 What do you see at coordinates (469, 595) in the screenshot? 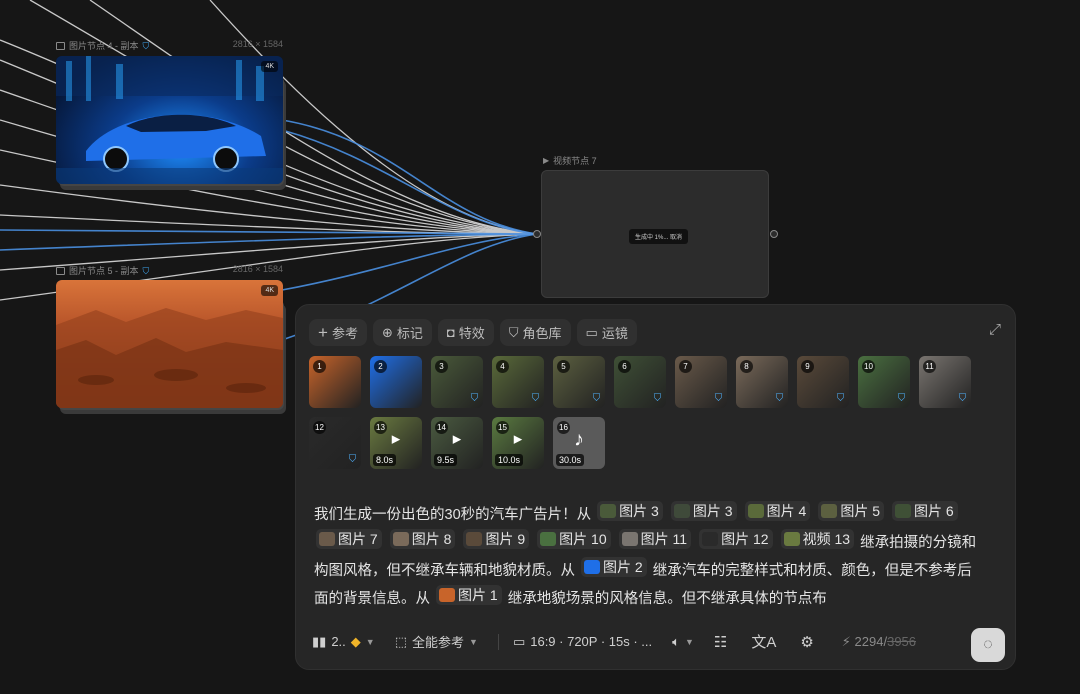
I see `ref-chip: 图片 1` at bounding box center [469, 595].